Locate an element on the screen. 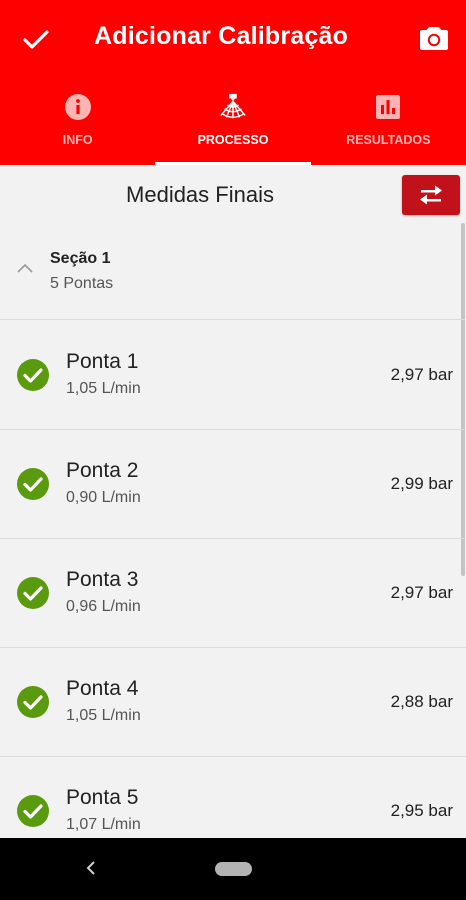  nozzle-pressure: 2,95 bar is located at coordinates (421, 810).